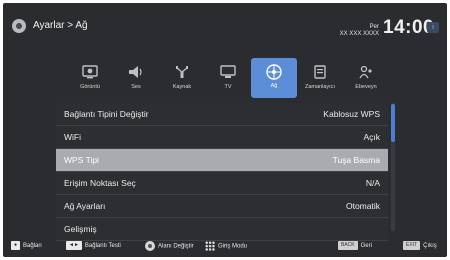 Image resolution: width=450 pixels, height=260 pixels. What do you see at coordinates (72, 137) in the screenshot?
I see `menu-item-label: WiFi` at bounding box center [72, 137].